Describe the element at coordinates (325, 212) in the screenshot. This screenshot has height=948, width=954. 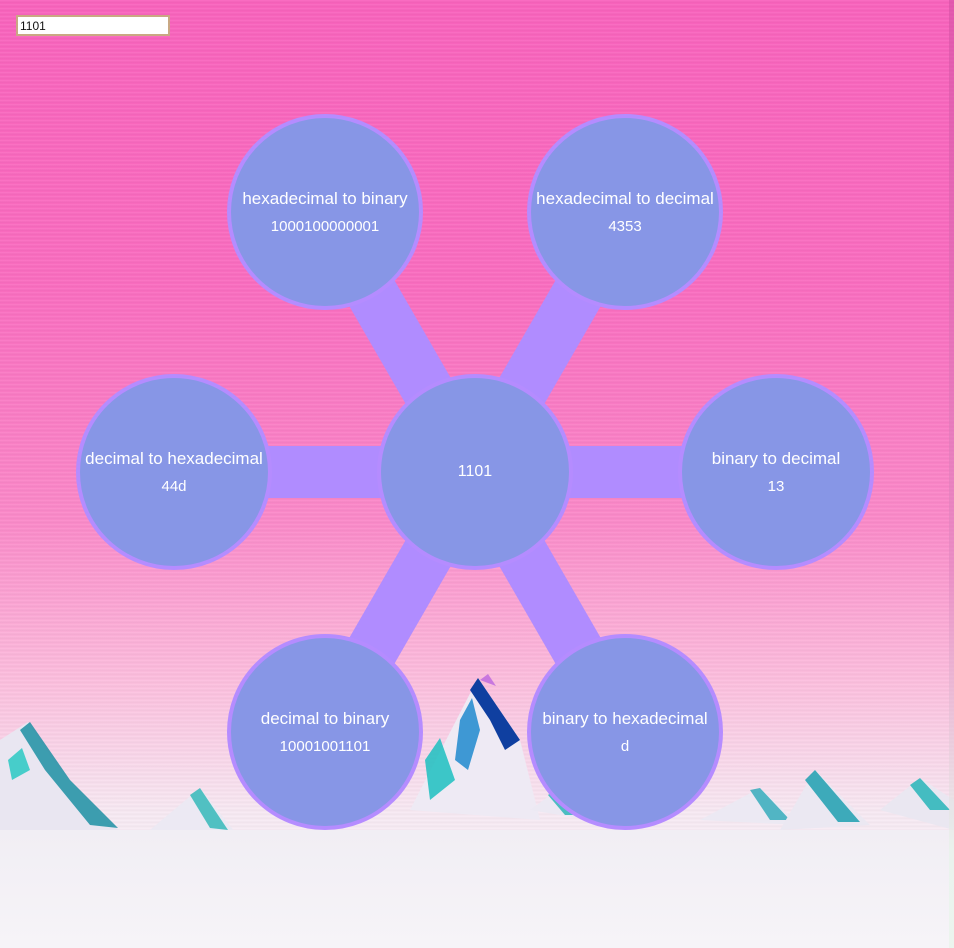
I see `node-hex-to-bin: hexadecimal to binary 1000100000001` at that location.